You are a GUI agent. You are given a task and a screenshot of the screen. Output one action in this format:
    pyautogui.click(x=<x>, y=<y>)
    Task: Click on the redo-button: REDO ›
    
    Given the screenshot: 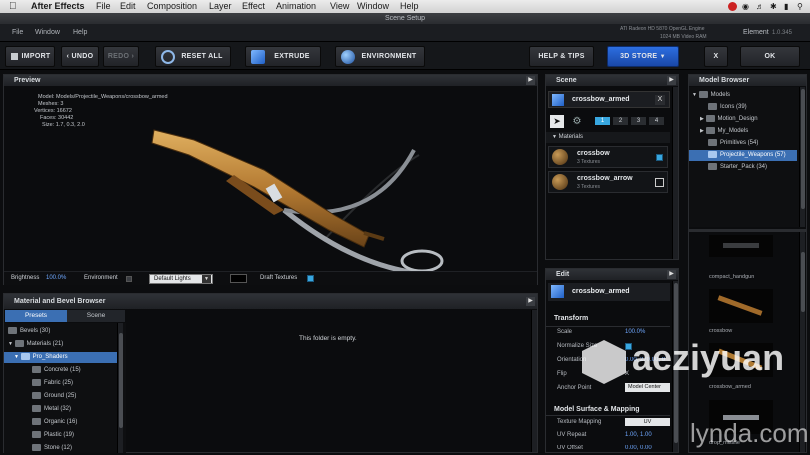 What is the action you would take?
    pyautogui.click(x=121, y=56)
    